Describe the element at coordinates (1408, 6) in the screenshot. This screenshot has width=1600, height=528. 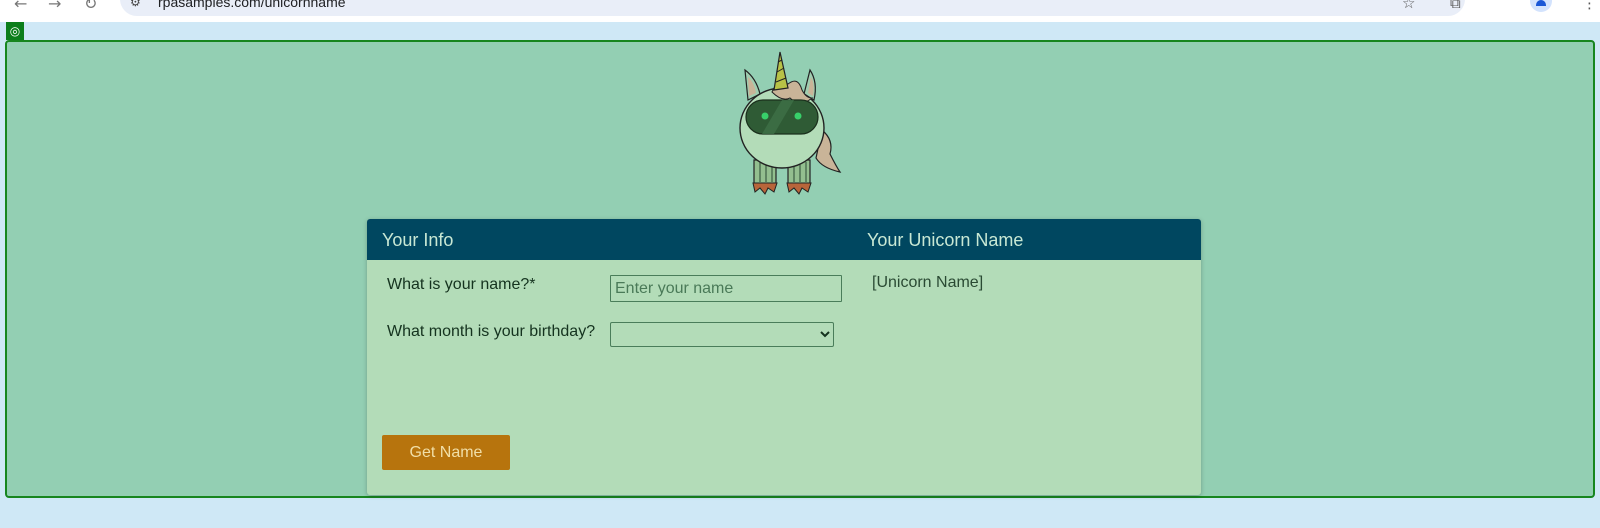
I see `bookmark-star-icon: ☆` at that location.